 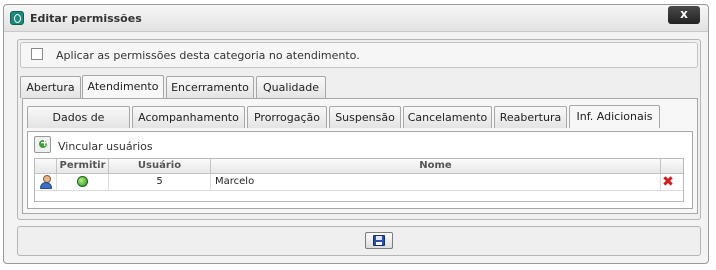 I want to click on subtab-prorrogacao: Prorrogação, so click(x=287, y=117).